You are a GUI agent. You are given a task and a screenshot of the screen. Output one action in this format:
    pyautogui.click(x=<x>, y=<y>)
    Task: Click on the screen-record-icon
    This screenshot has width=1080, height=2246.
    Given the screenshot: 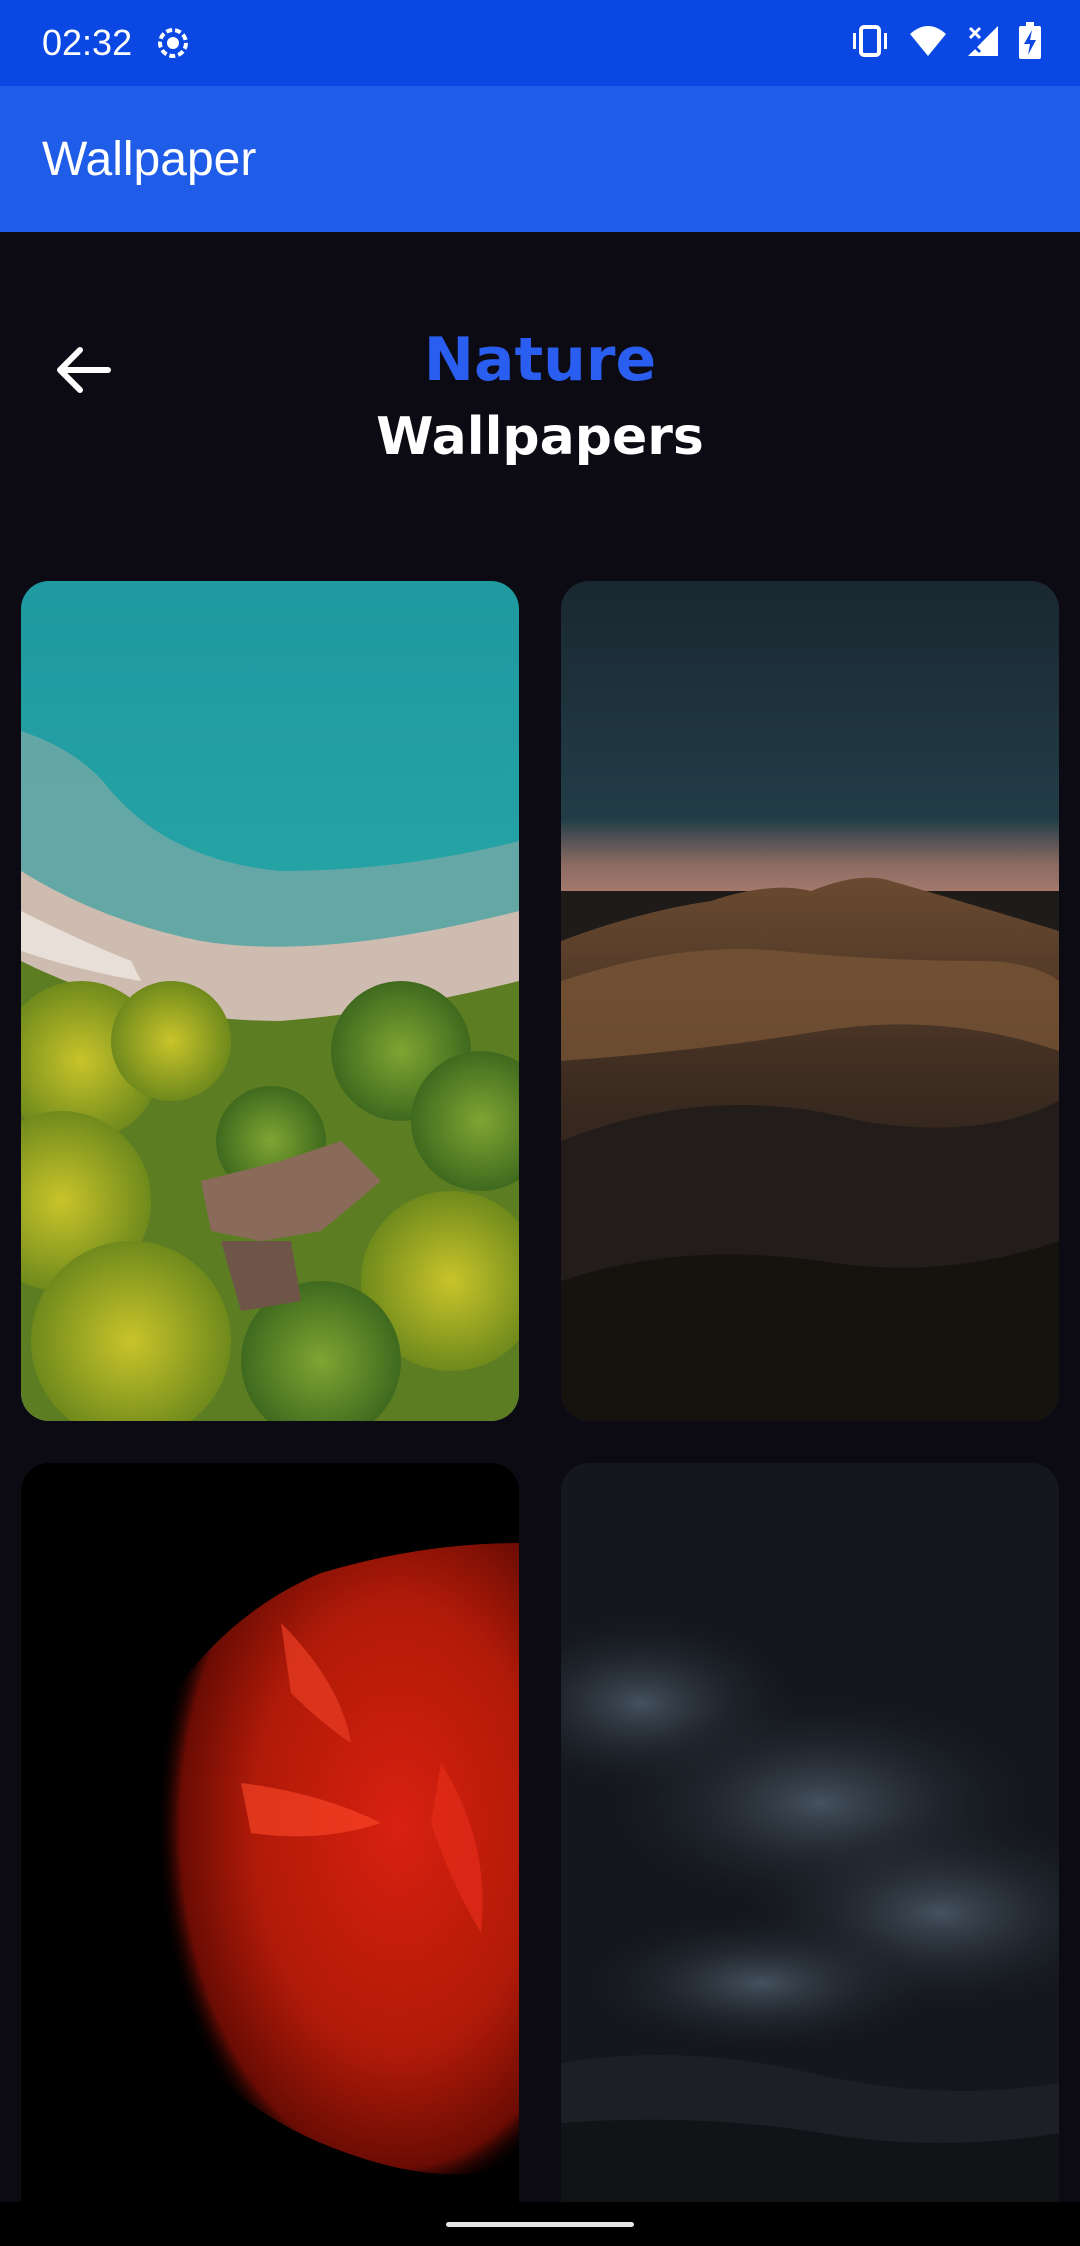 What is the action you would take?
    pyautogui.click(x=173, y=43)
    